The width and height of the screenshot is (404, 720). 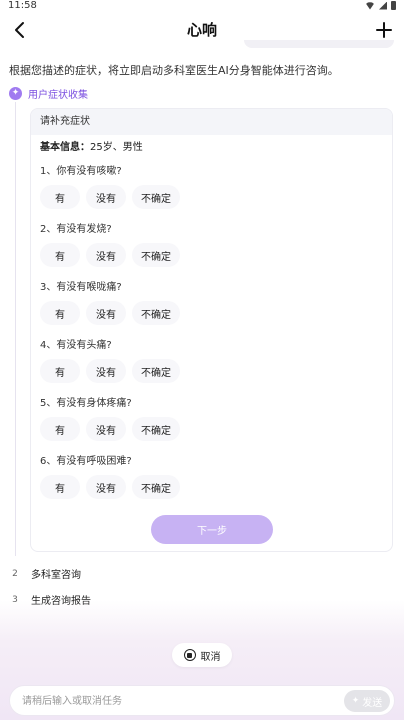 What do you see at coordinates (174, 70) in the screenshot?
I see `intro-text: 根据您描述的症状，将立即启动多科室医生AI分身智能体进行咨询。` at bounding box center [174, 70].